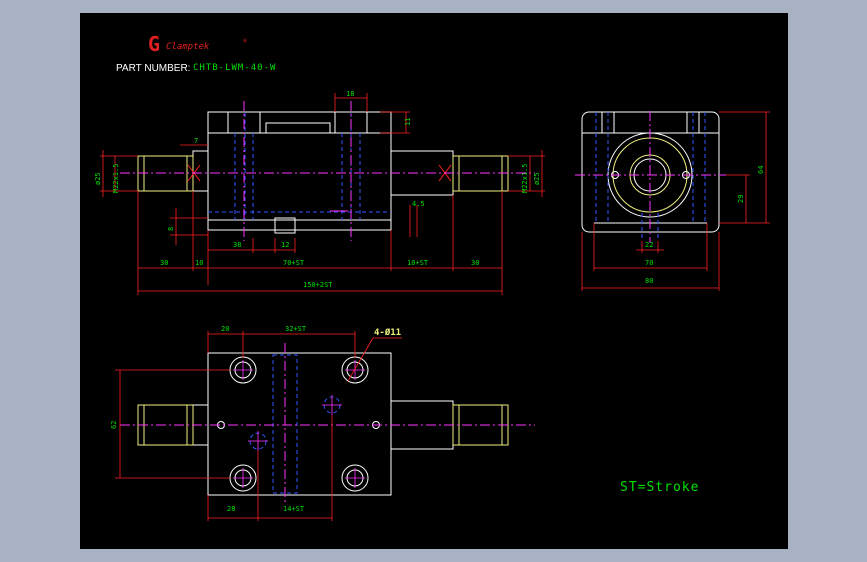  Describe the element at coordinates (234, 68) in the screenshot. I see `part-number-value: CHTB-LWM-40-W` at that location.